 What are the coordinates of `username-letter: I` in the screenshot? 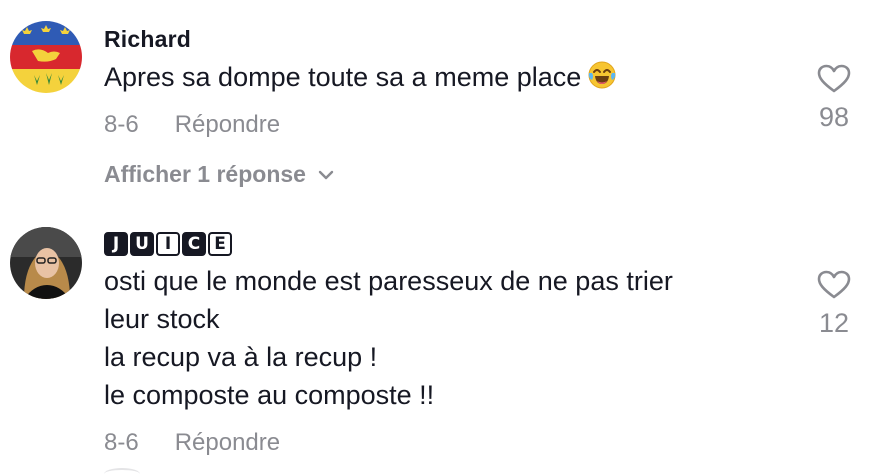 It's located at (168, 244).